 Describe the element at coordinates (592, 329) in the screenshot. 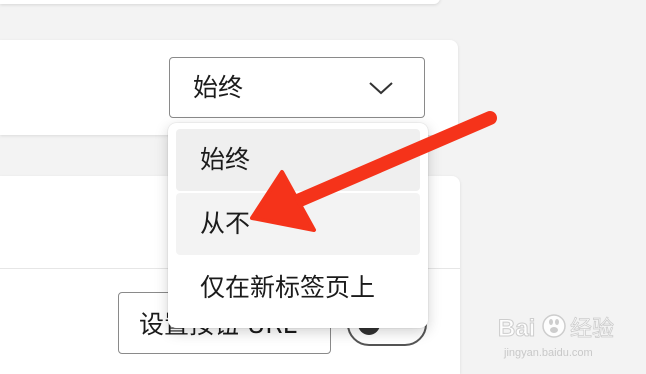

I see `svg-text: 经验` at that location.